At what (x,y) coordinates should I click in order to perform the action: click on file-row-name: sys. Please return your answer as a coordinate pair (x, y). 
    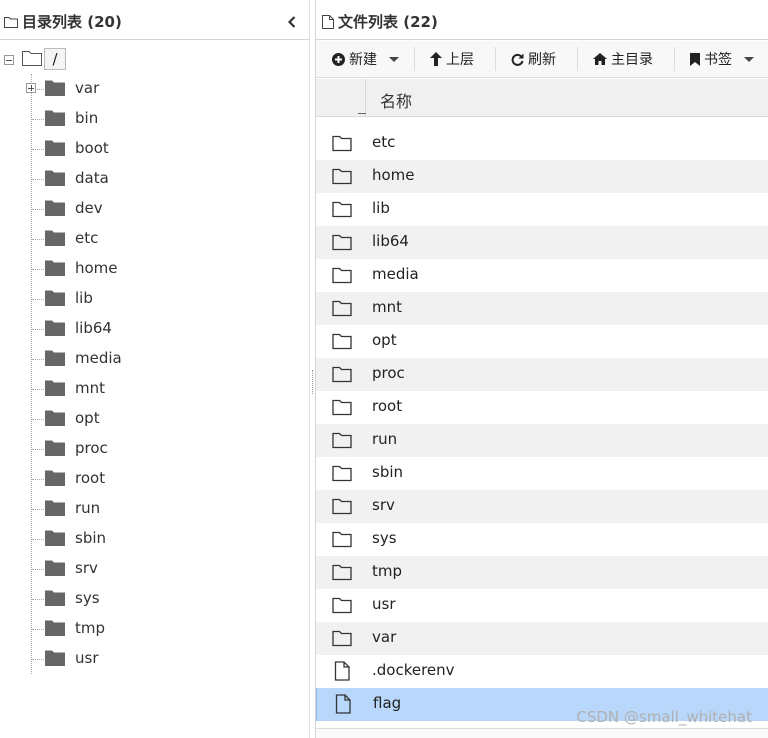
    Looking at the image, I should click on (384, 538).